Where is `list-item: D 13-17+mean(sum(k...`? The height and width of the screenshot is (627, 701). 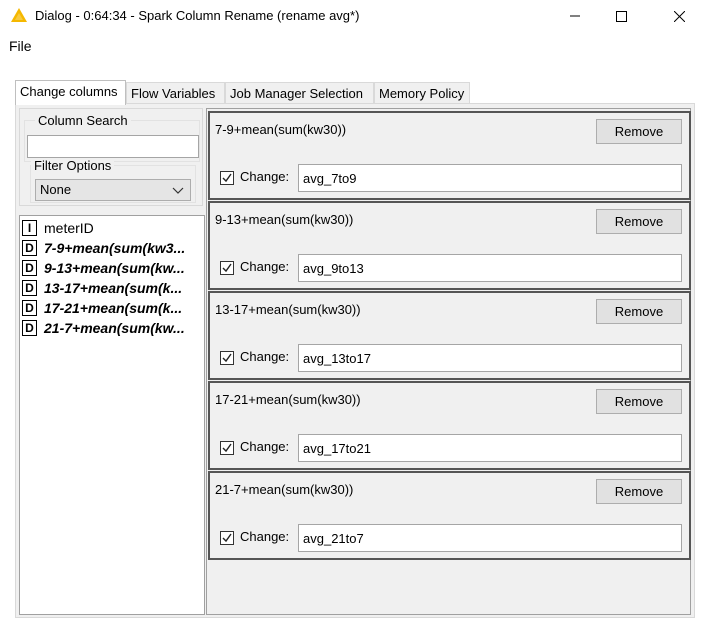
list-item: D 13-17+mean(sum(k... is located at coordinates (114, 288).